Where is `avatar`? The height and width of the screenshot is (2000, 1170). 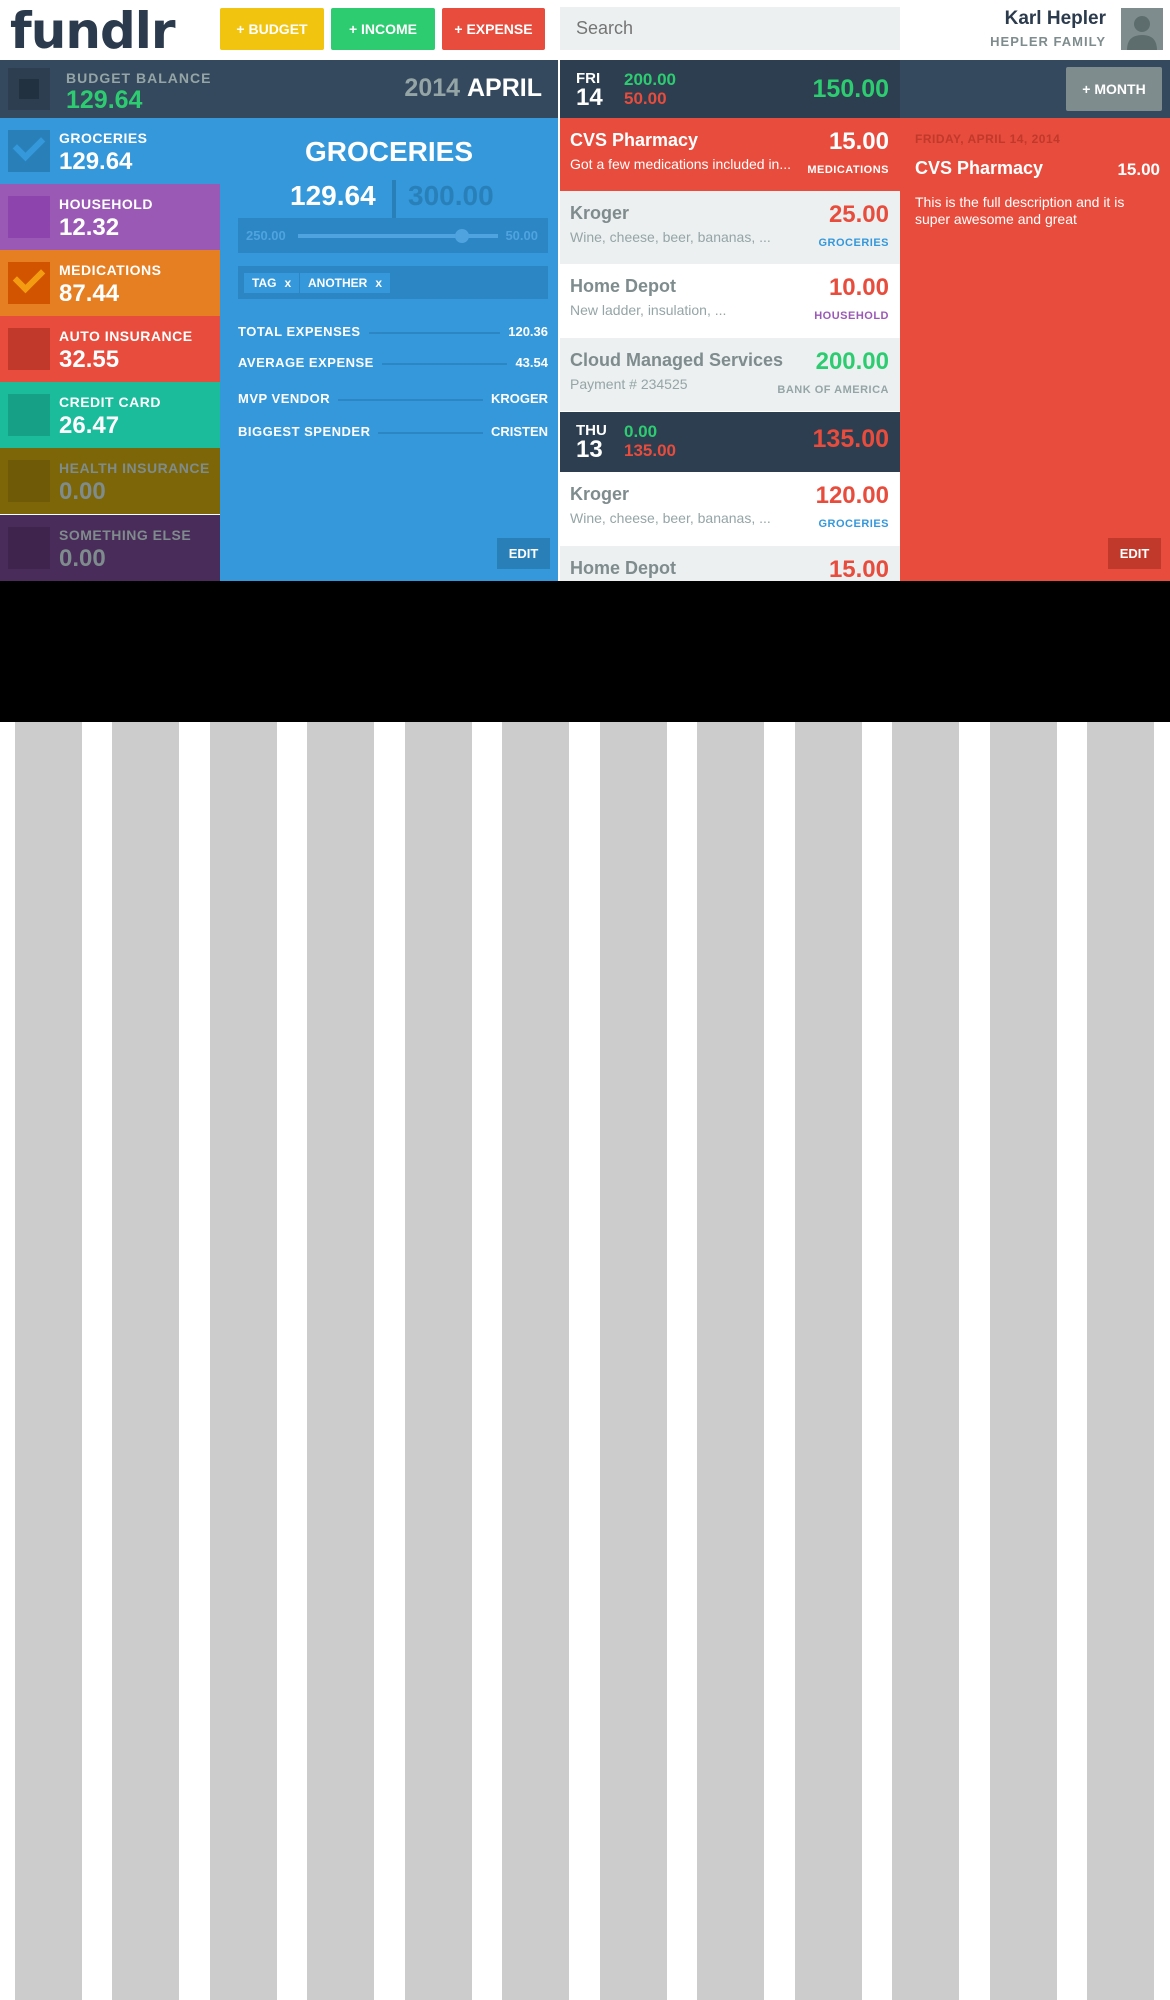
avatar is located at coordinates (1142, 29).